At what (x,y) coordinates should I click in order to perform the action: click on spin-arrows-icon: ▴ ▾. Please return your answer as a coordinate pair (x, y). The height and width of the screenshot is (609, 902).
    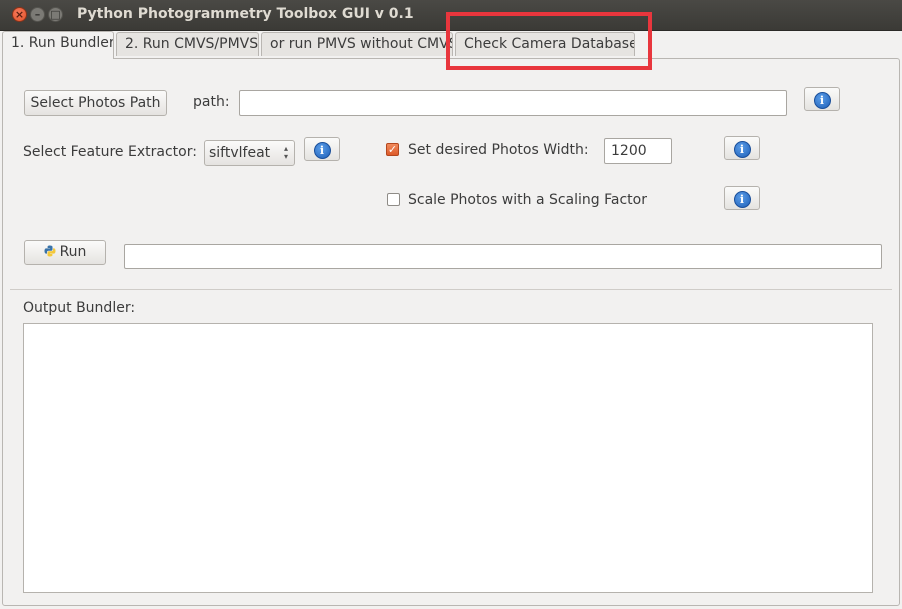
    Looking at the image, I should click on (285, 152).